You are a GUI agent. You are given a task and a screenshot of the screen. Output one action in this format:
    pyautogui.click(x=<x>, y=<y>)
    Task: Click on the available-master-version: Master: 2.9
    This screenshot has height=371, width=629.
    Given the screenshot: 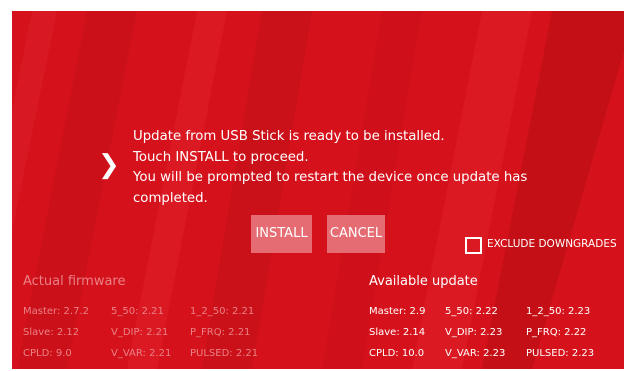 What is the action you would take?
    pyautogui.click(x=397, y=311)
    